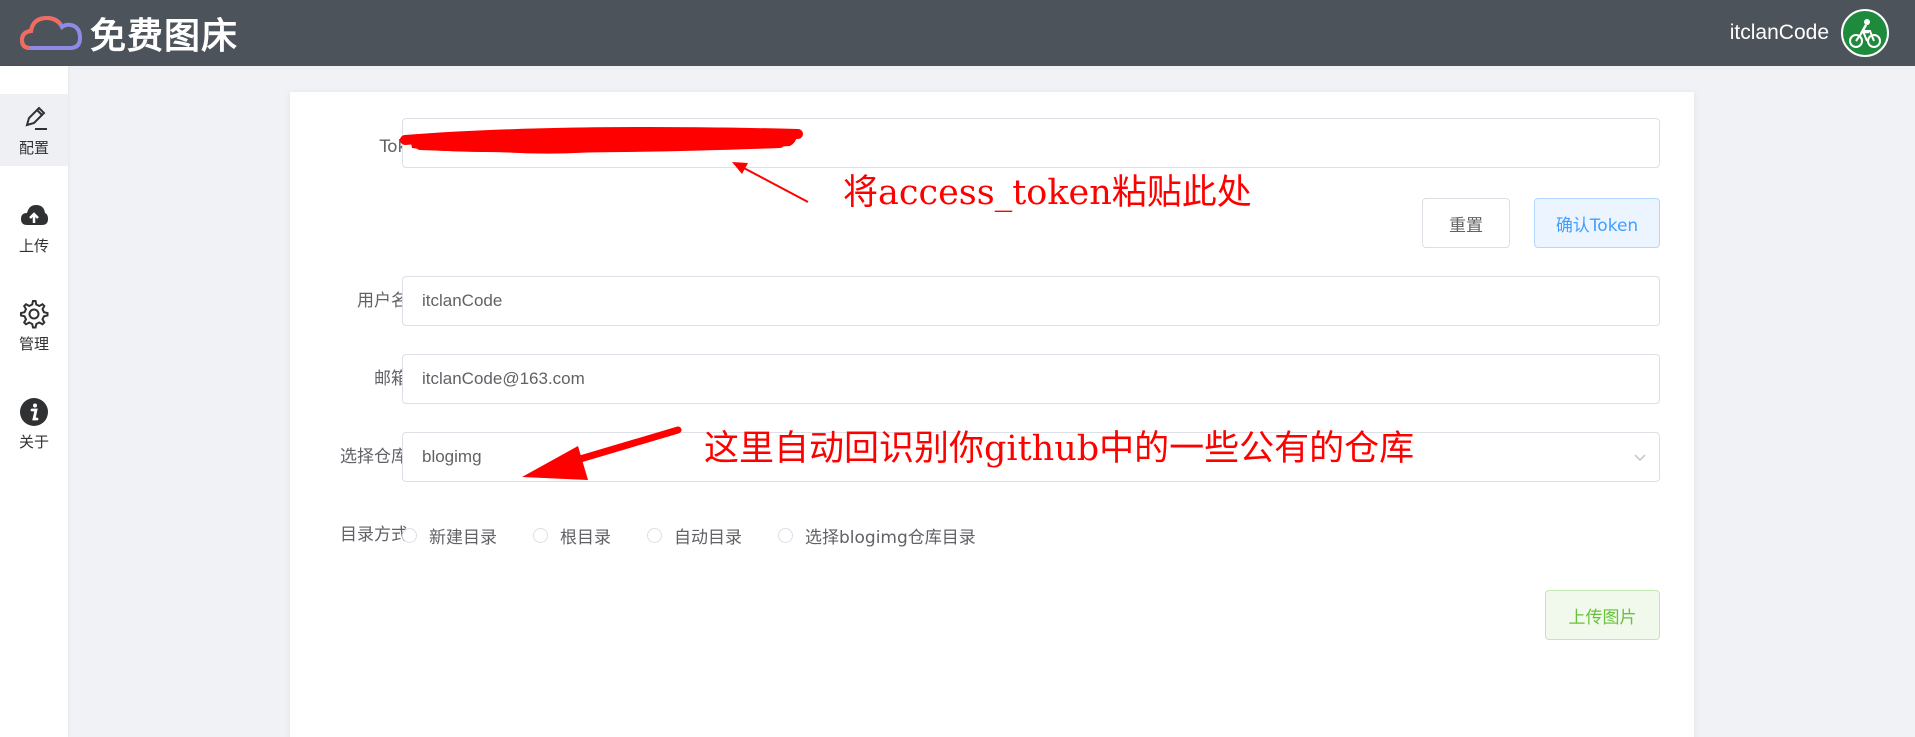 The image size is (1915, 737). Describe the element at coordinates (1059, 449) in the screenshot. I see `repo-hint-annotation: 这里自动回识别你github中的一些公有的仓库` at that location.